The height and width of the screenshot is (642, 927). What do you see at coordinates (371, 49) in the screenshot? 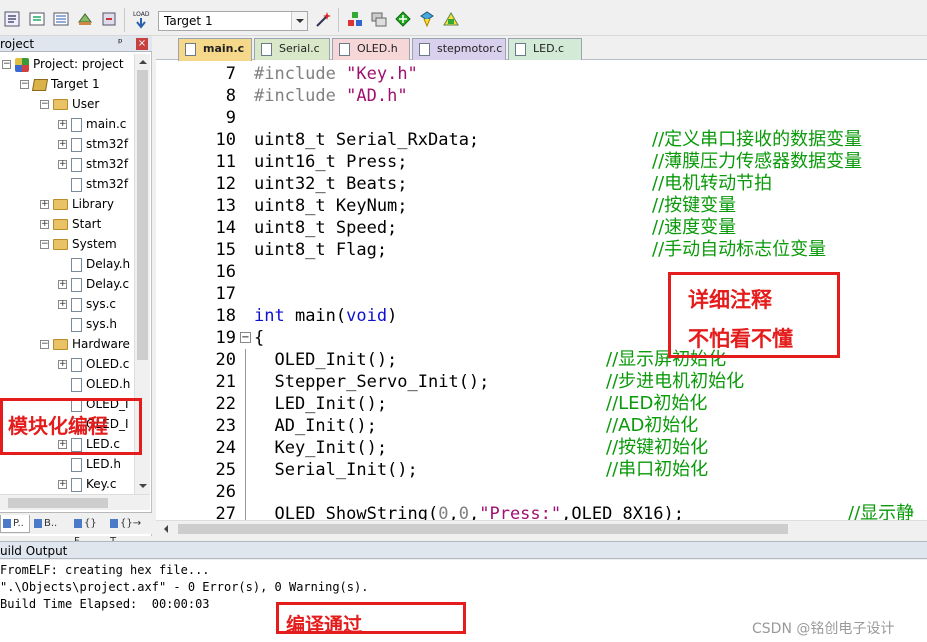
I see `file-tab: OLED.h` at bounding box center [371, 49].